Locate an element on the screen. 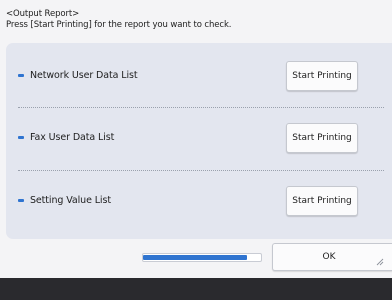 This screenshot has height=300, width=392. report-label: Network User Data List is located at coordinates (84, 75).